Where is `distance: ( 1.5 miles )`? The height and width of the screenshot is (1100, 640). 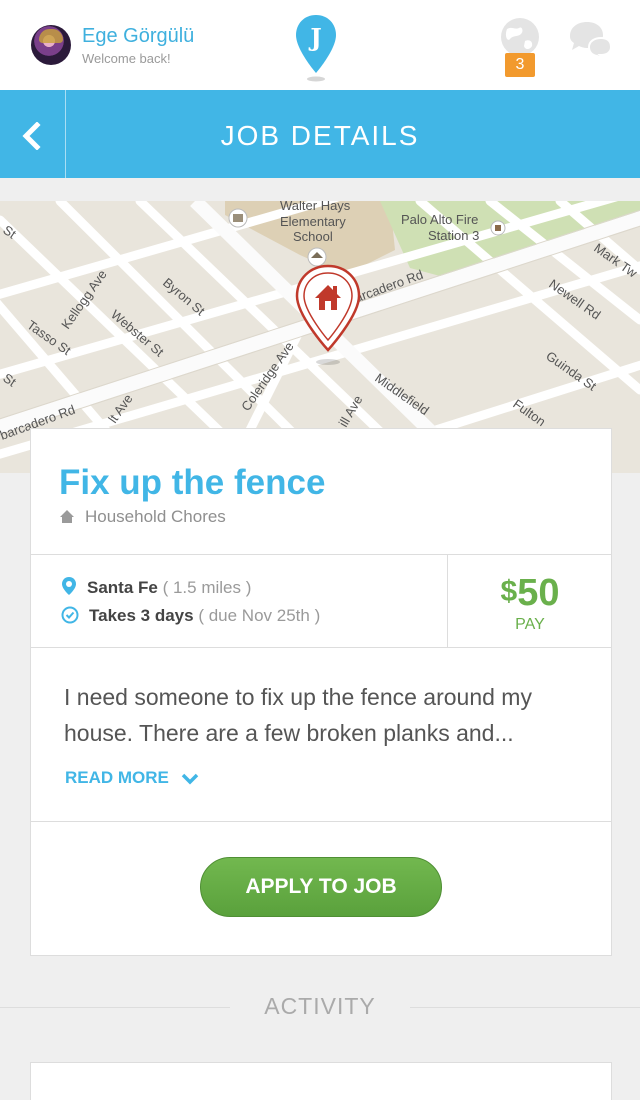 distance: ( 1.5 miles ) is located at coordinates (207, 587).